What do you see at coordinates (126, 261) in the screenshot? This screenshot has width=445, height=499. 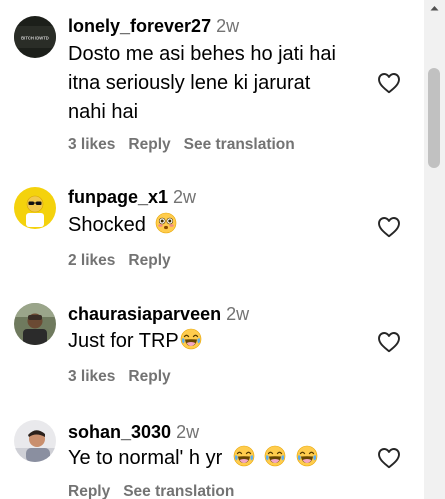 I see `comment-actions: 2 likes Reply` at bounding box center [126, 261].